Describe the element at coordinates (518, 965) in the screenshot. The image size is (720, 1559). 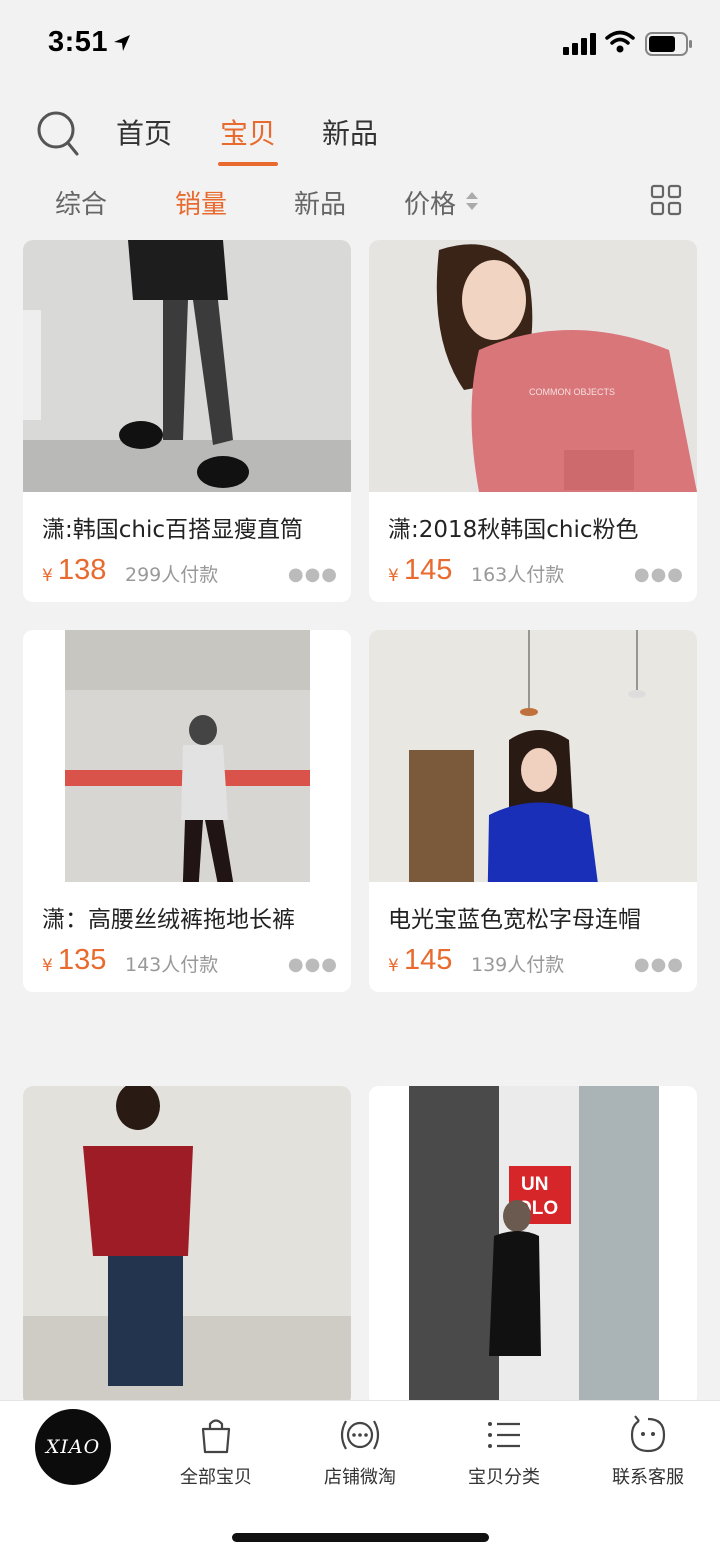
I see `sales-count: 139人付款` at that location.